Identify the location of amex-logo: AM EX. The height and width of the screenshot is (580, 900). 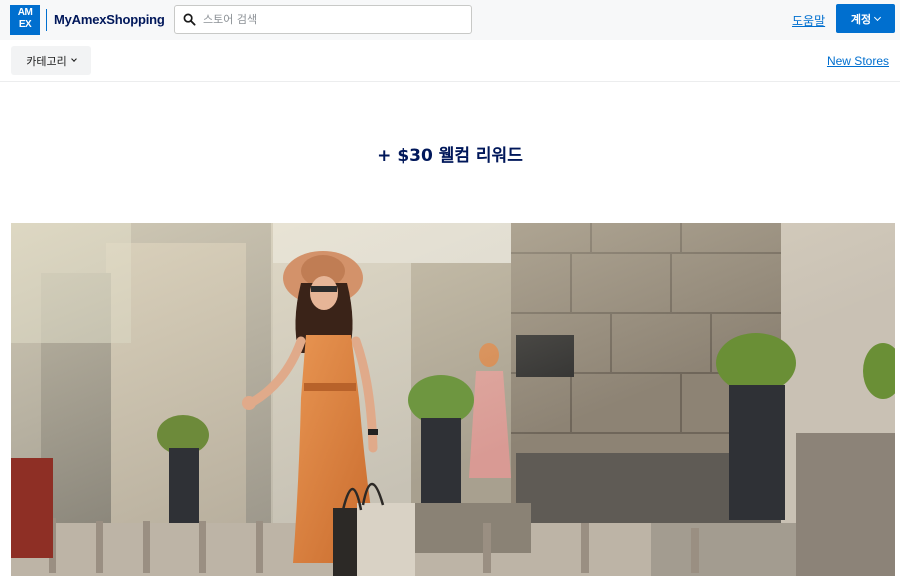
(25, 20).